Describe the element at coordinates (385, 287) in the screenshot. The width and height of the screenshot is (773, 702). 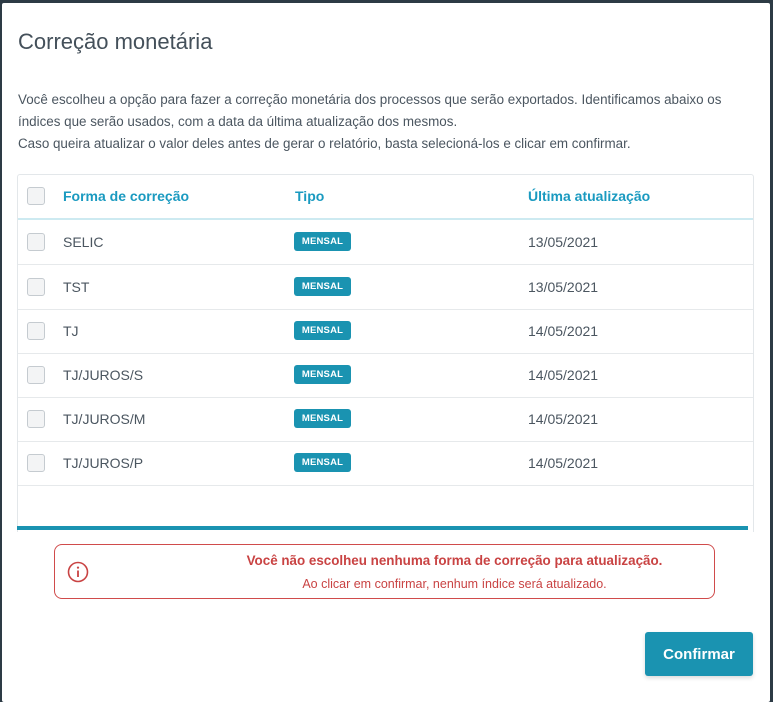
I see `table-row: TST MENSAL 13/05/2021` at that location.